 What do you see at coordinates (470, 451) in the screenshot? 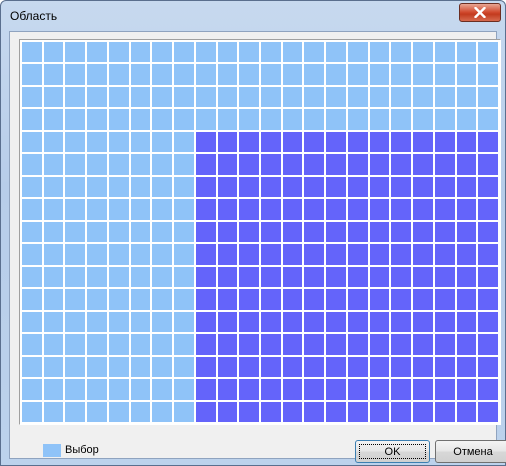
I see `cancel-button: Отмена` at bounding box center [470, 451].